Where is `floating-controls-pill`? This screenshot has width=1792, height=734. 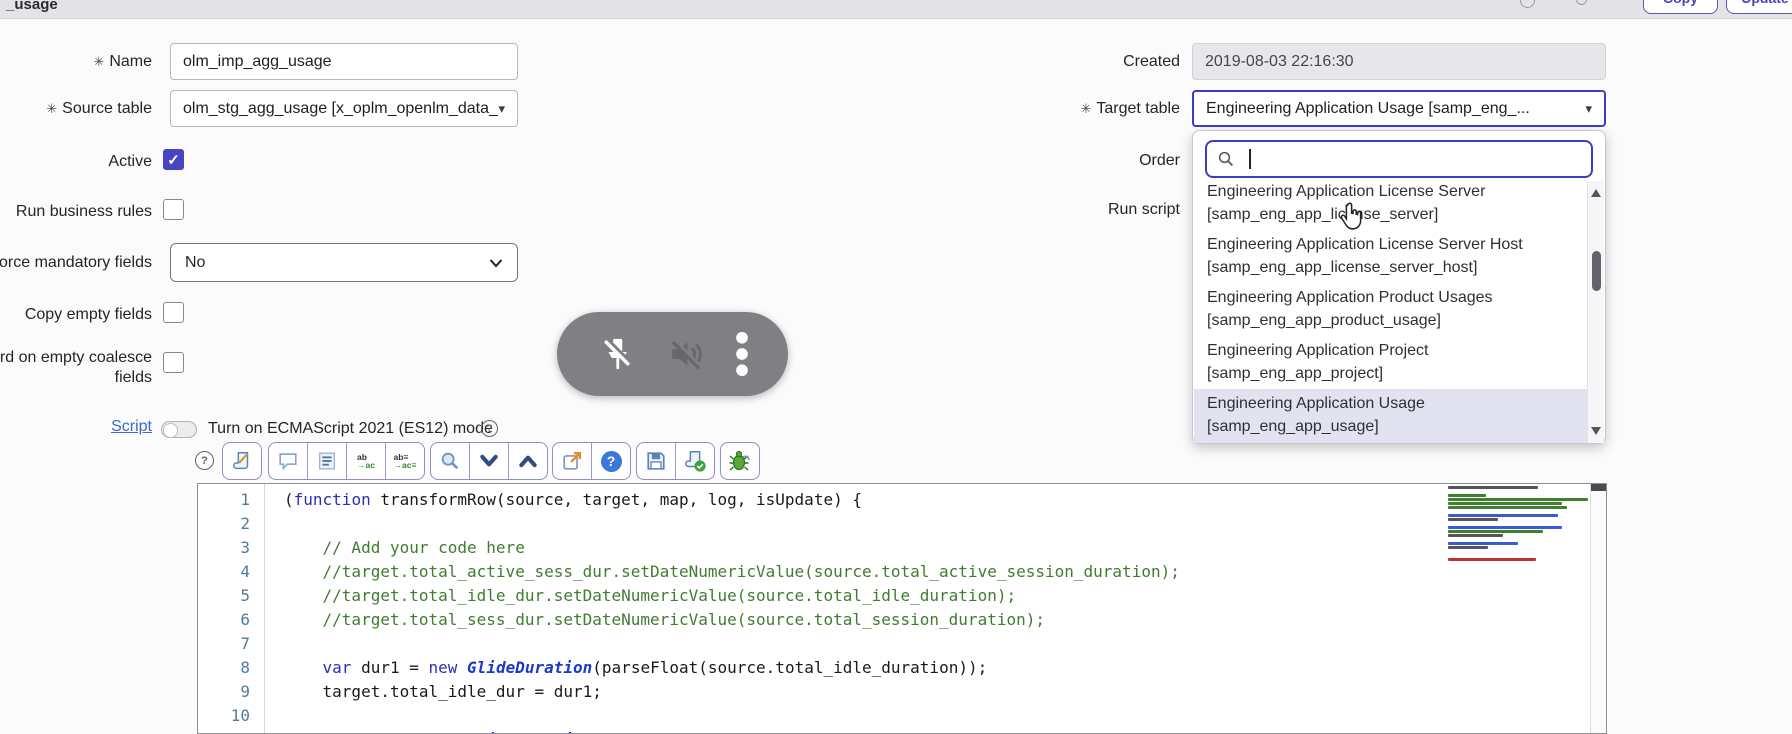
floating-controls-pill is located at coordinates (672, 354).